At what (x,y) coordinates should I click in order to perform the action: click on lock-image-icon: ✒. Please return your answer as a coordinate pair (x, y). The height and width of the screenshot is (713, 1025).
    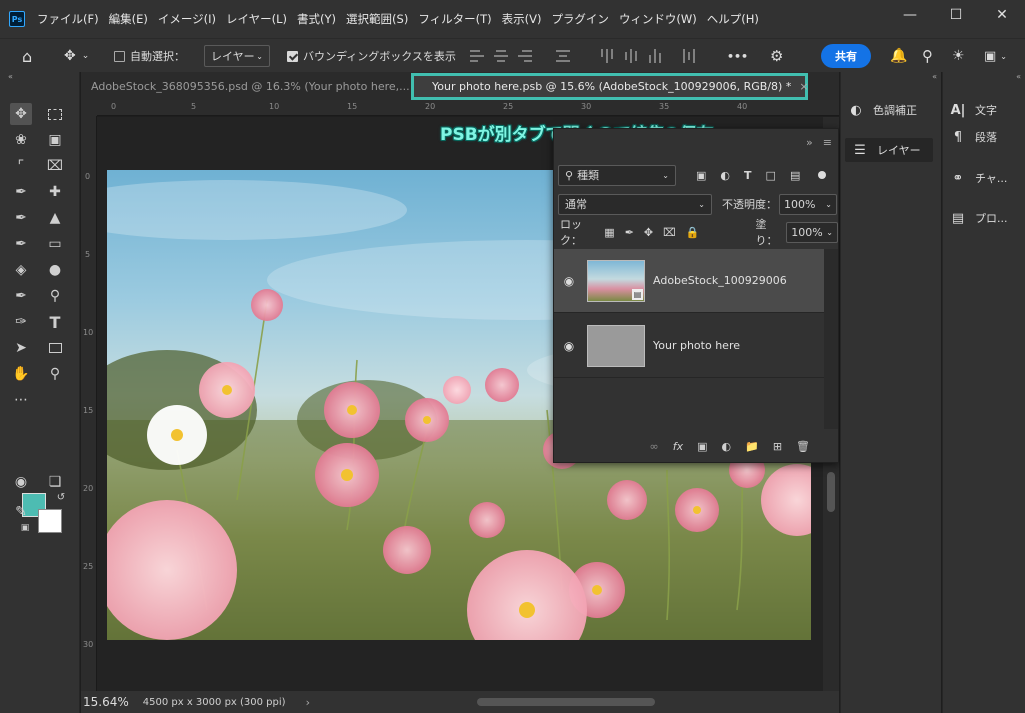
    Looking at the image, I should click on (629, 232).